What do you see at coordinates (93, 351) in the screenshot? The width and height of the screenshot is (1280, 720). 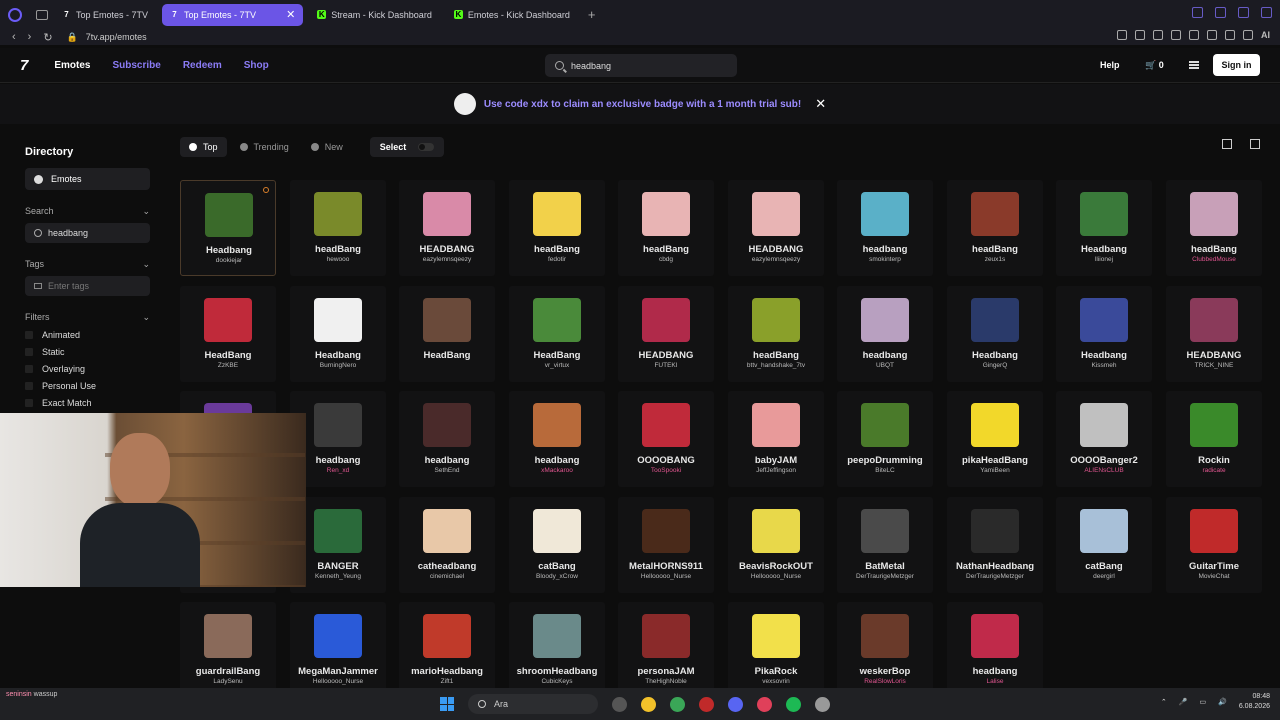 I see `filter-static: Static` at bounding box center [93, 351].